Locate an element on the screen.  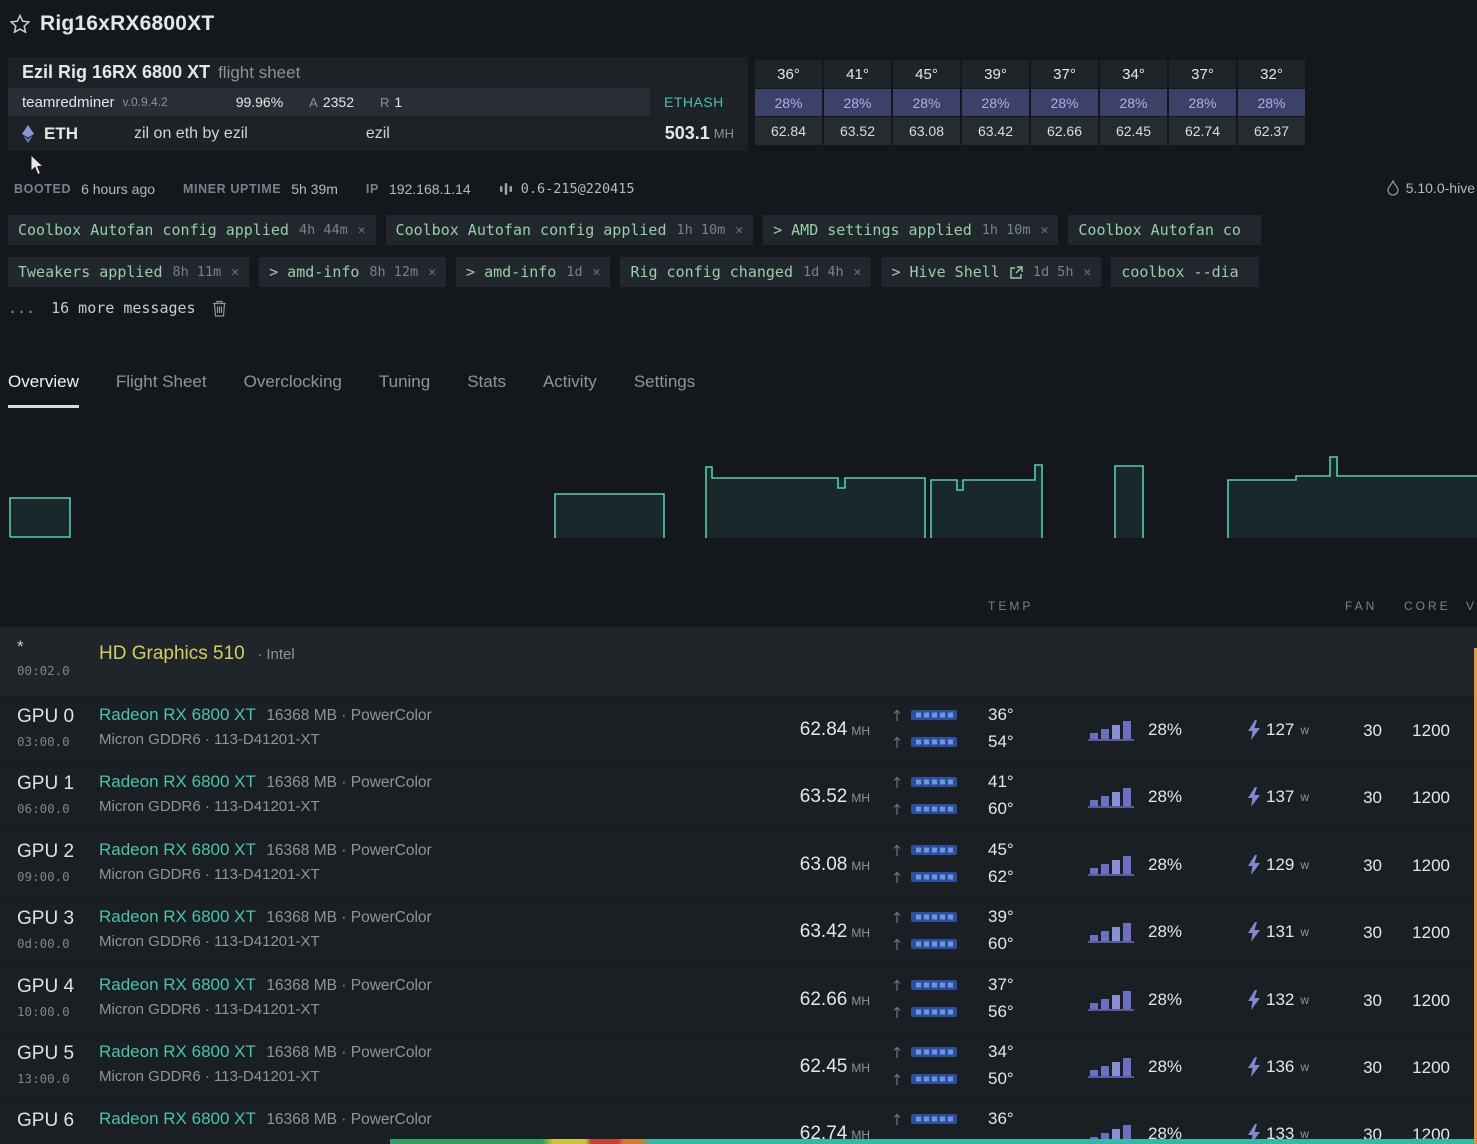
header-temp: TEMP is located at coordinates (1011, 606).